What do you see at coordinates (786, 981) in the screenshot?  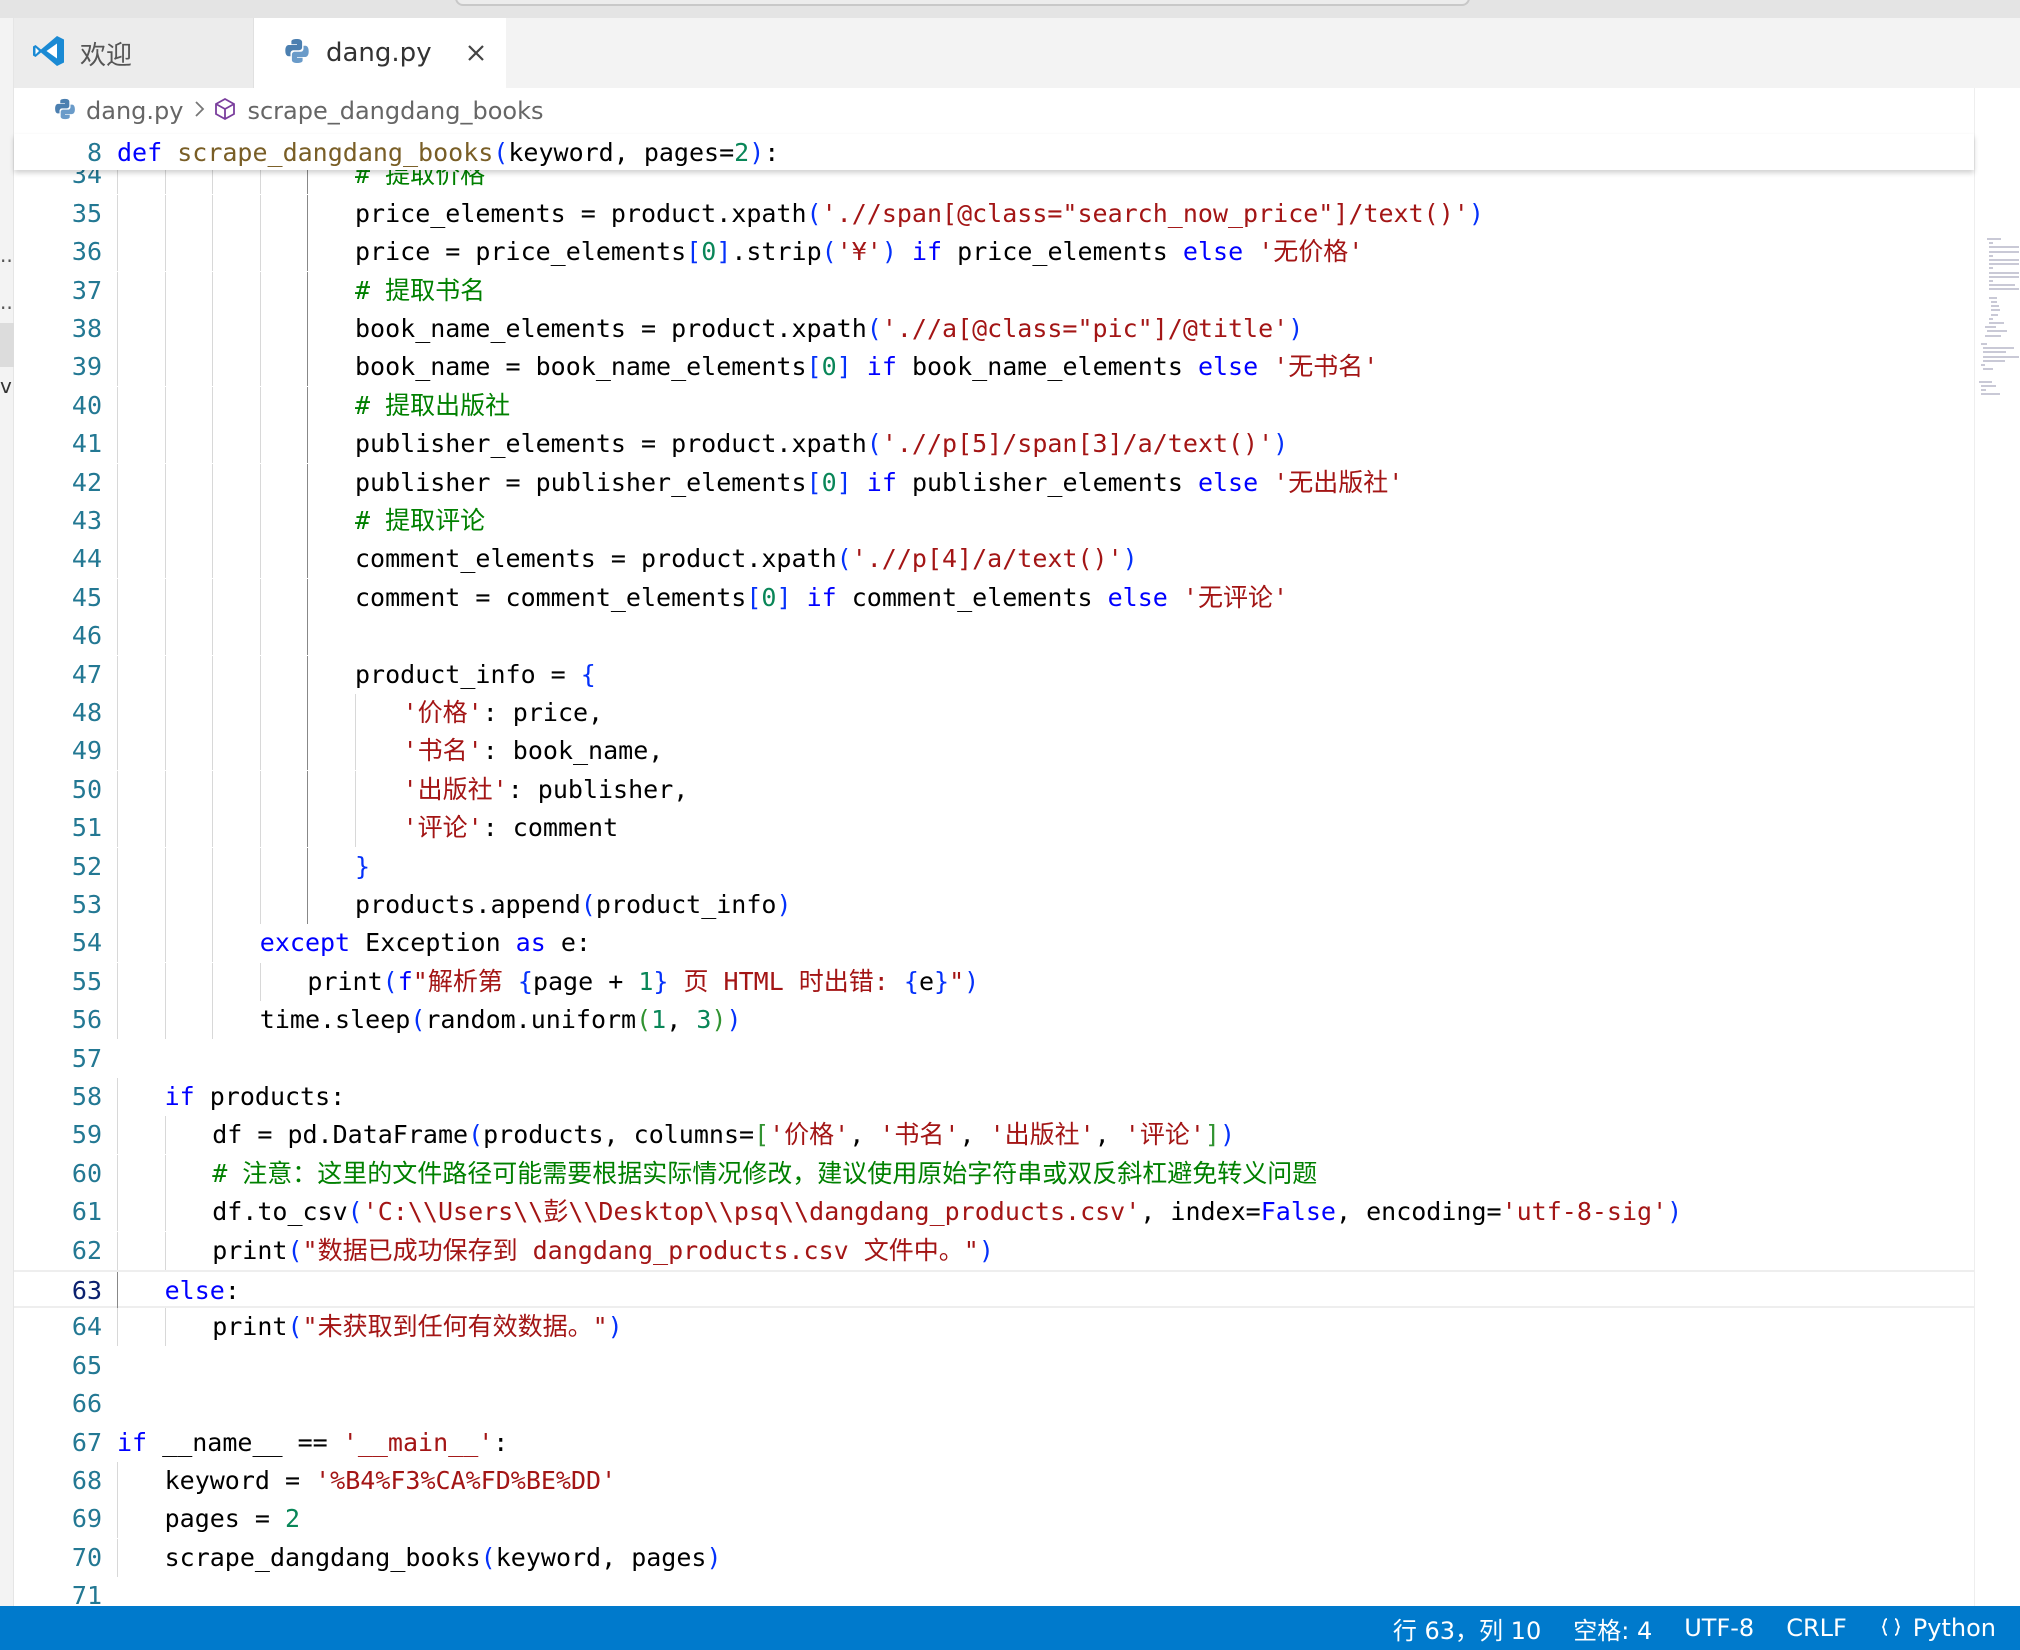 I see `code-token: 页 HTML 时出错:` at bounding box center [786, 981].